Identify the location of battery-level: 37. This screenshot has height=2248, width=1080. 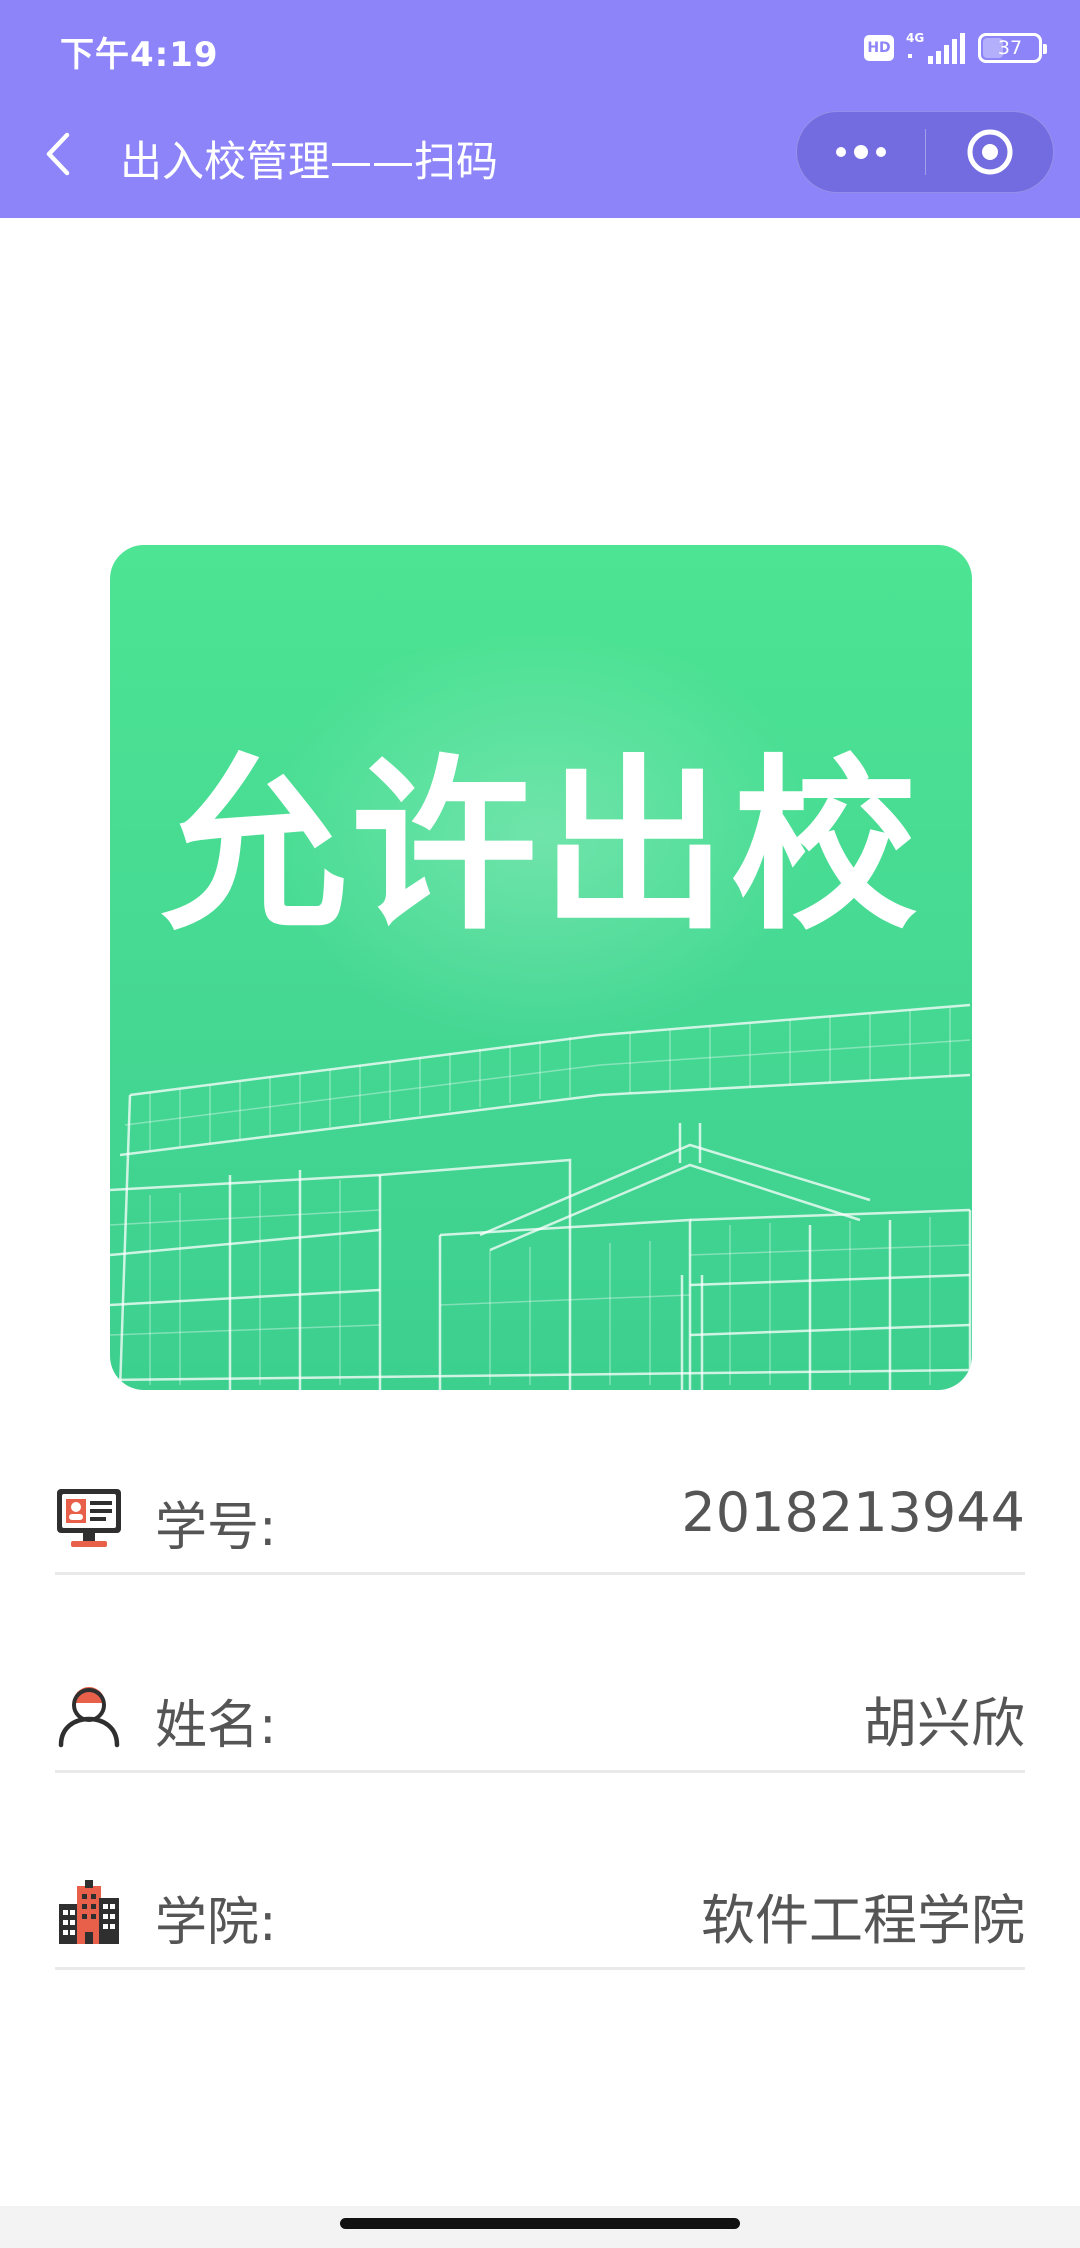
(1010, 48).